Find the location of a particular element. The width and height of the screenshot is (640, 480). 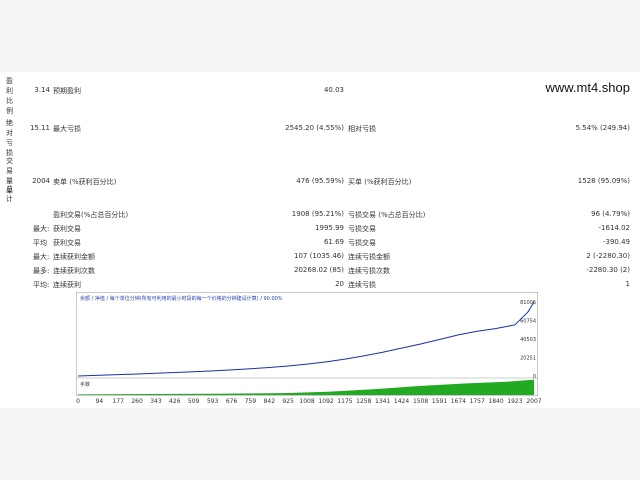

detail-value: 1995.99 is located at coordinates (329, 228).